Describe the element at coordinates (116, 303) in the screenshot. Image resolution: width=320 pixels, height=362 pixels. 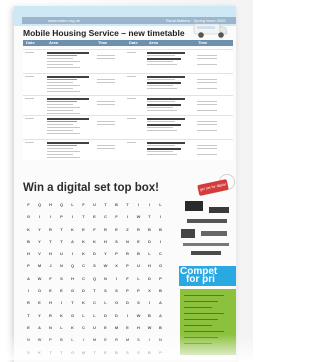
I see `wordsearch-letter: O` at that location.